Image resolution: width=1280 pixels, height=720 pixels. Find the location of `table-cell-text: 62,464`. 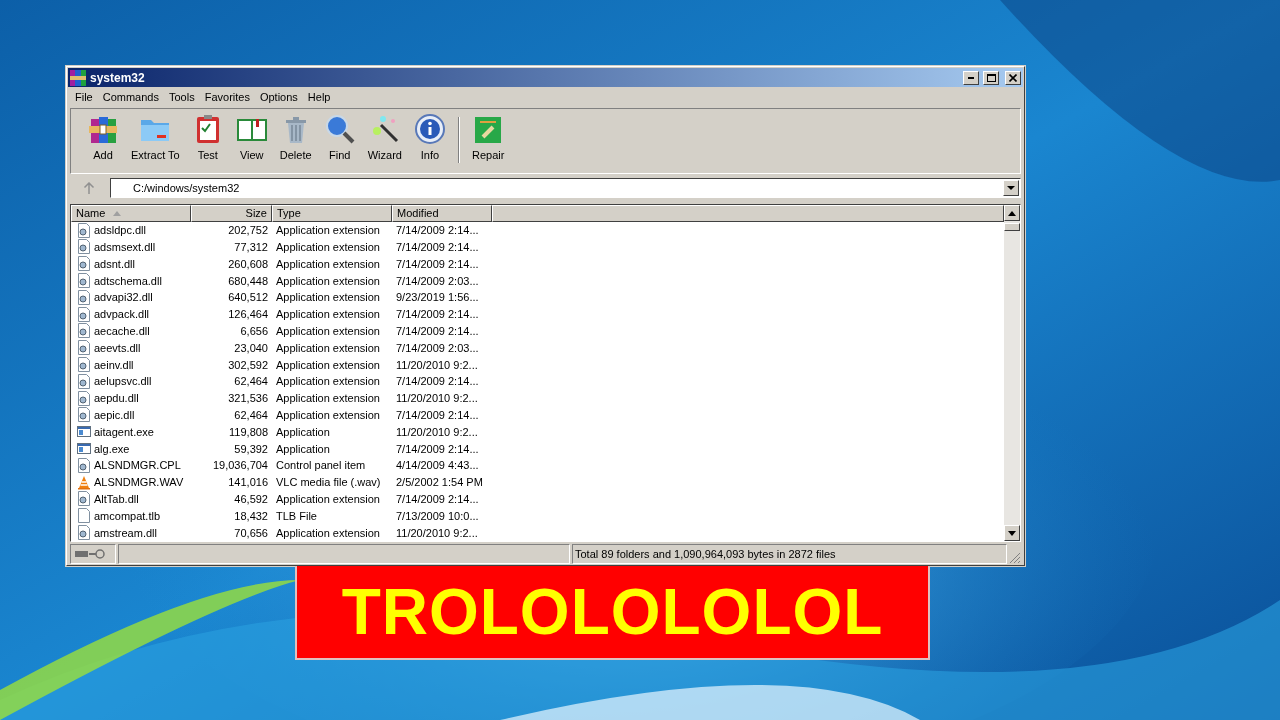

table-cell-text: 62,464 is located at coordinates (251, 381).